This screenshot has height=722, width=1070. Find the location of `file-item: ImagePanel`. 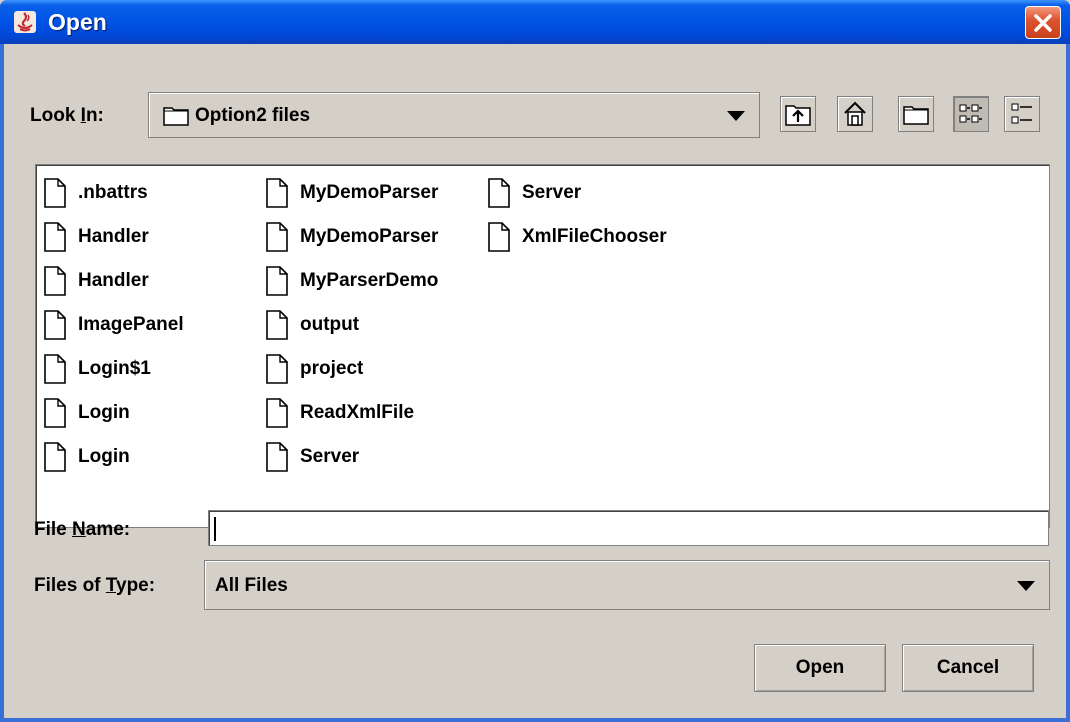

file-item: ImagePanel is located at coordinates (114, 325).